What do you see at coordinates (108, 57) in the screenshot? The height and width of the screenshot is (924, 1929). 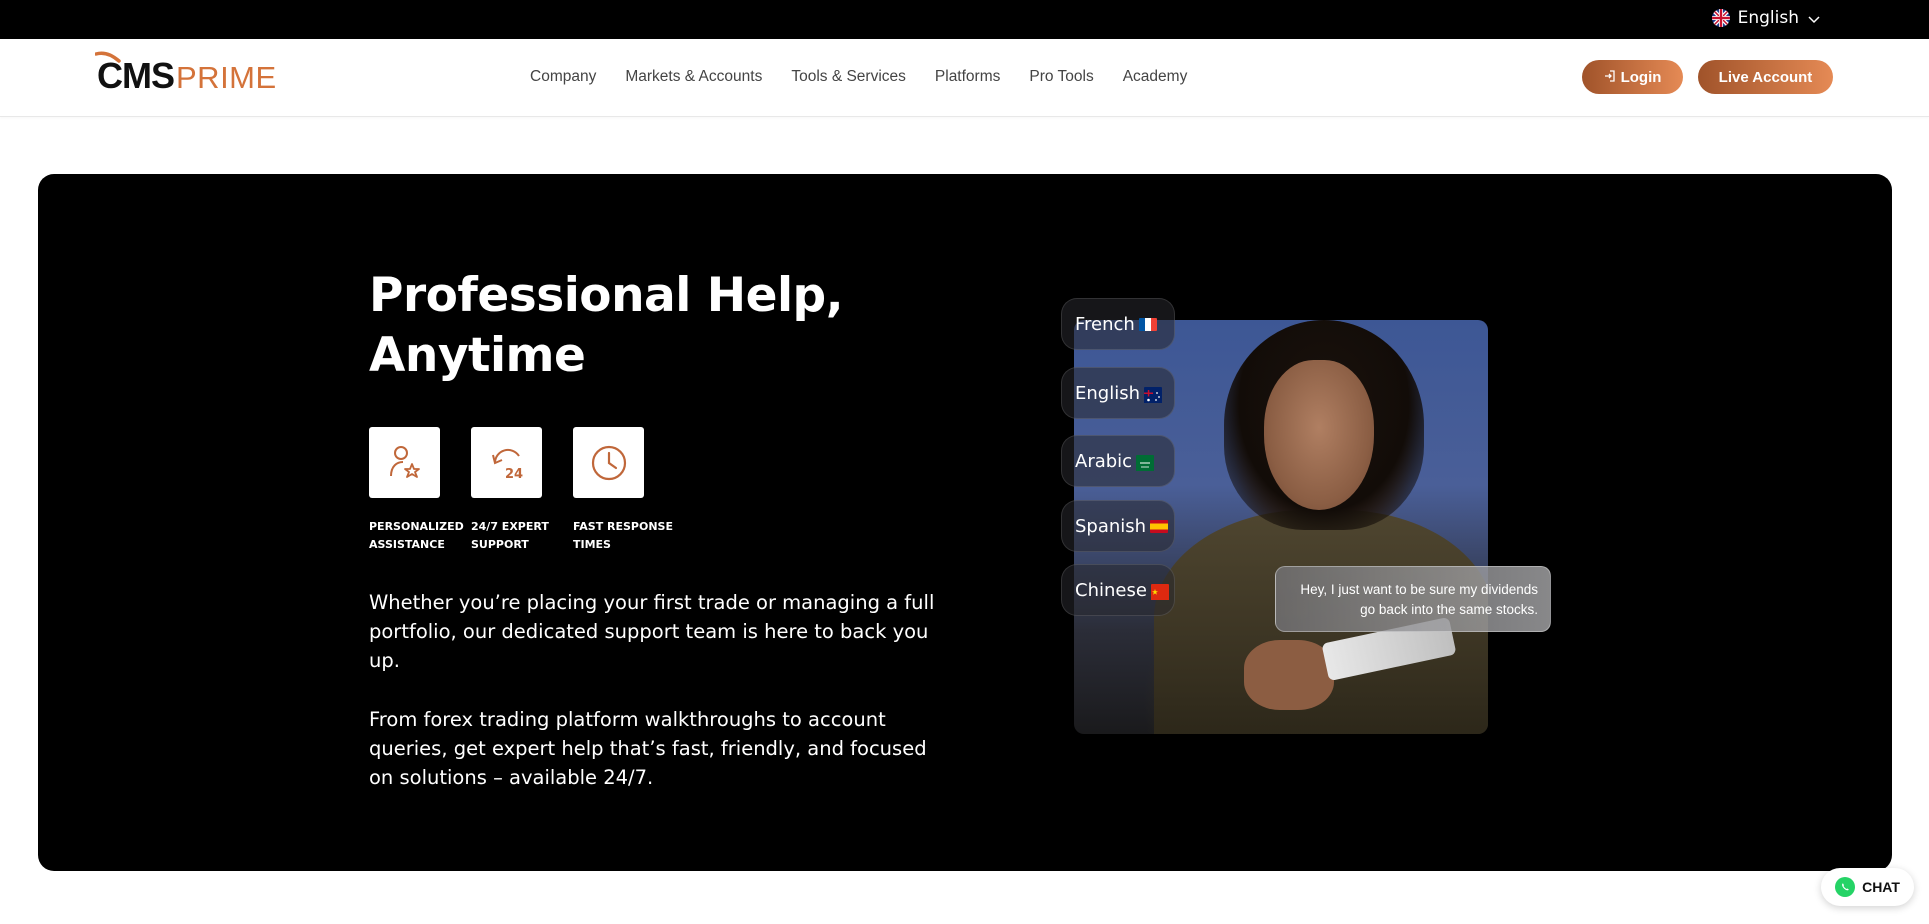 I see `logo-swoosh-icon` at bounding box center [108, 57].